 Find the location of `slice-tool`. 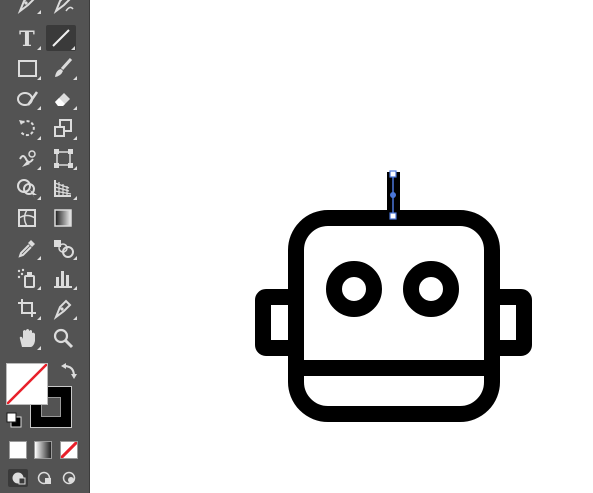

slice-tool is located at coordinates (63, 308).